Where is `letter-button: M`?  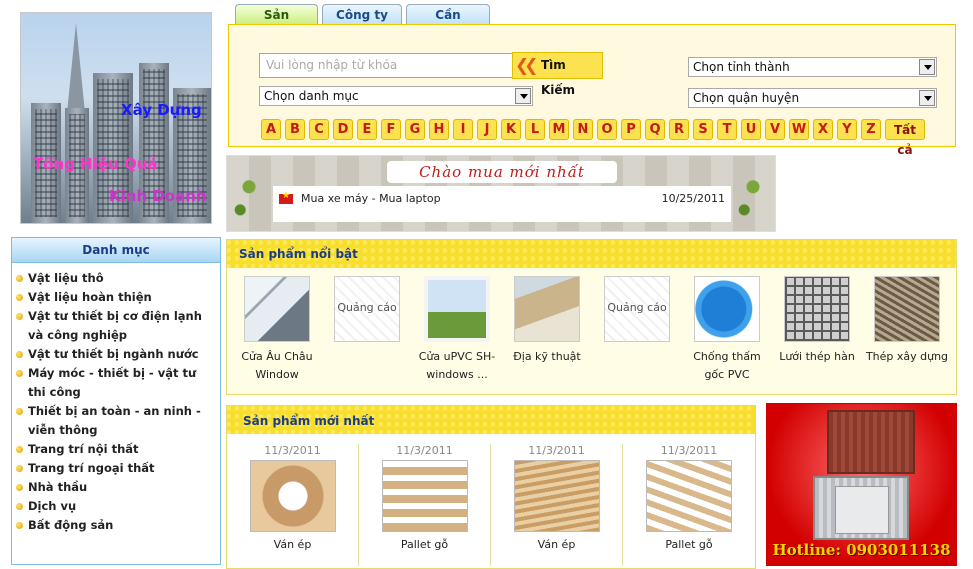 letter-button: M is located at coordinates (559, 129).